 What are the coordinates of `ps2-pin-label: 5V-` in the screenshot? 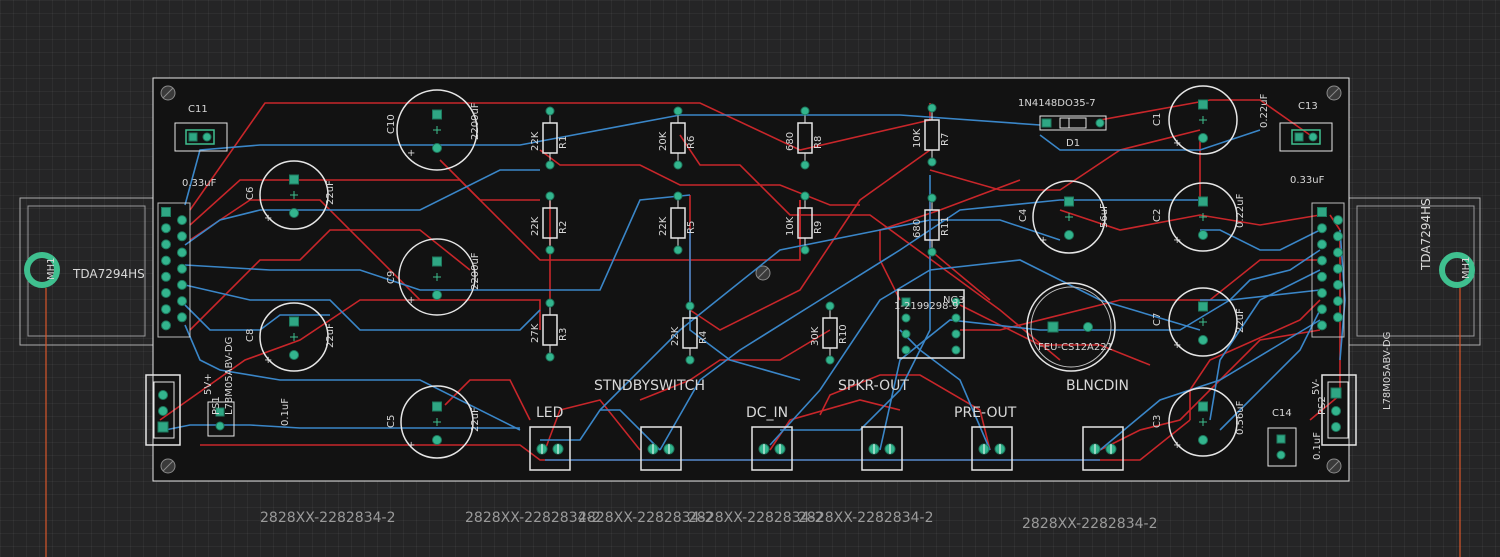 It's located at (1316, 386).